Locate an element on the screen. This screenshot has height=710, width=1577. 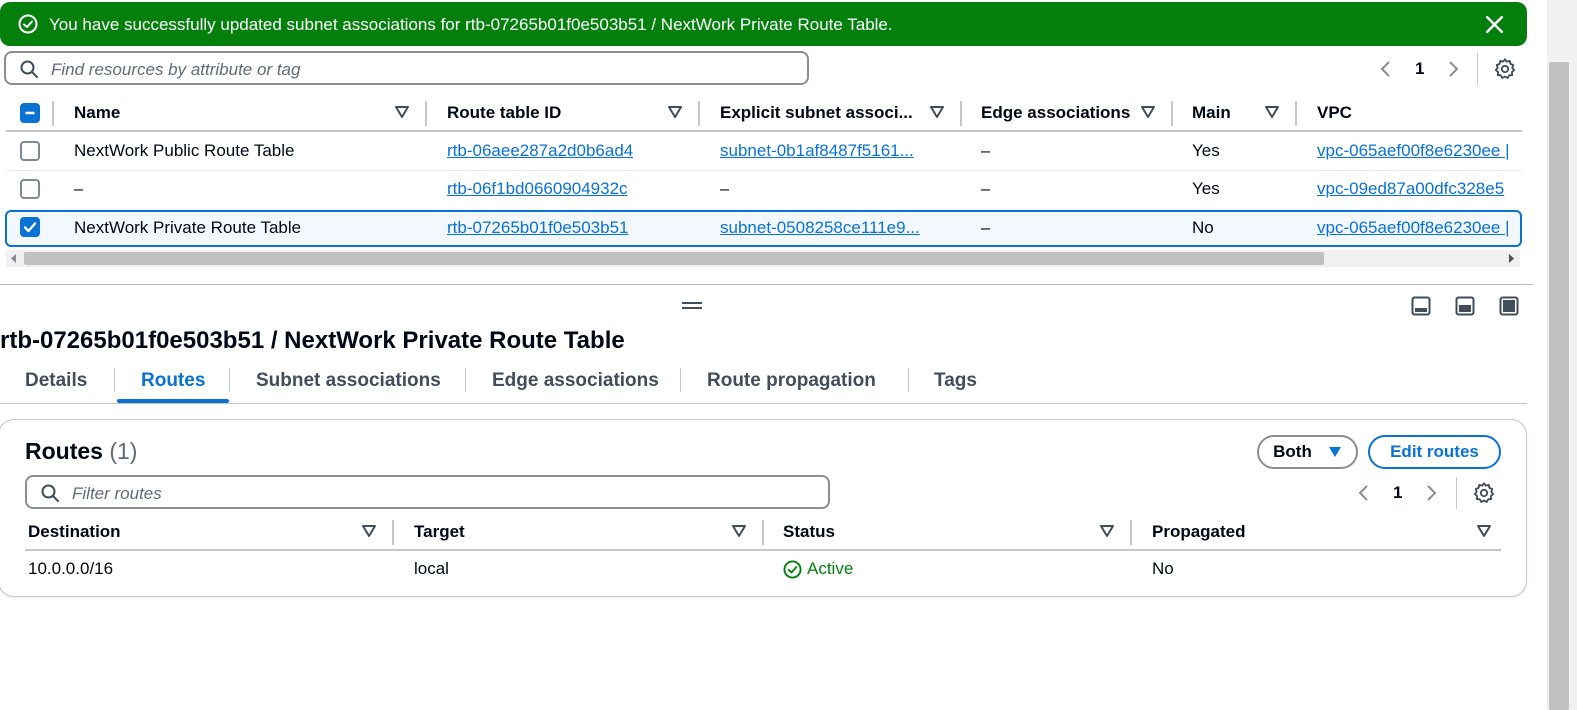
tab-edge-associations: Edge associations is located at coordinates (575, 381).